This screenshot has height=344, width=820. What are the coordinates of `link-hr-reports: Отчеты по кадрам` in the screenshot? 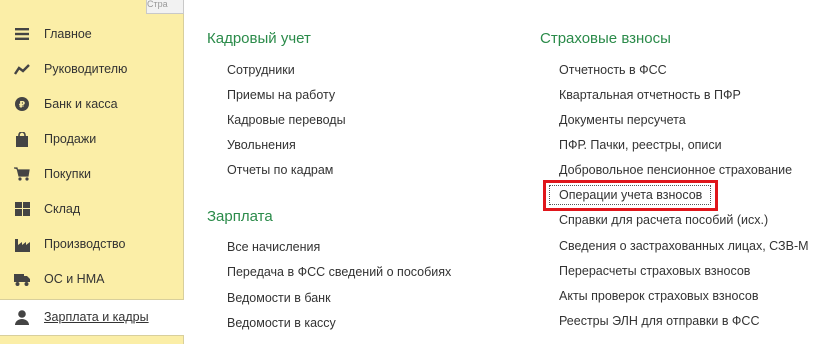 It's located at (280, 170).